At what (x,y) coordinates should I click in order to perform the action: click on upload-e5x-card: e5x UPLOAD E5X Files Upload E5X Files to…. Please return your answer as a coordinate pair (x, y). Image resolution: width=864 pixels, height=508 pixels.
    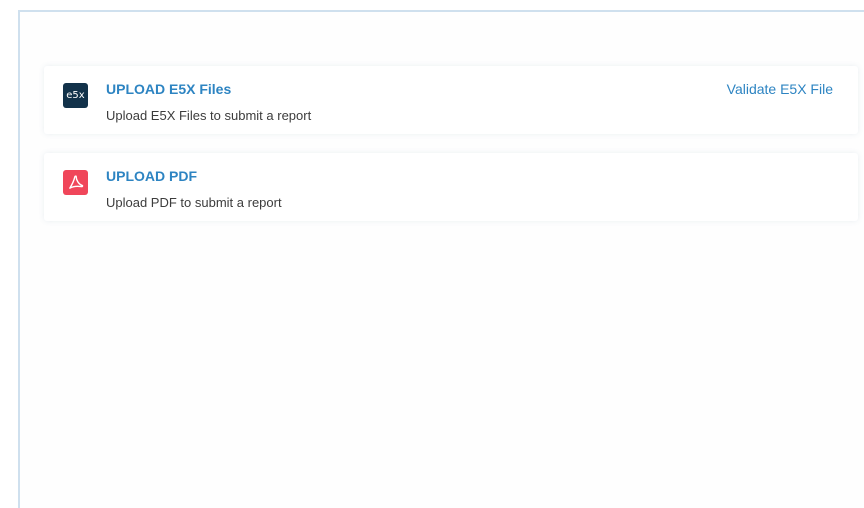
    Looking at the image, I should click on (451, 100).